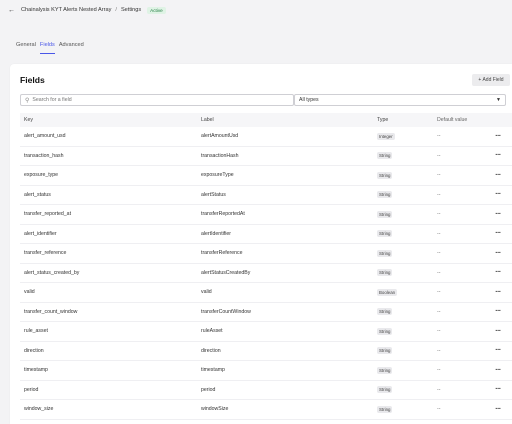  What do you see at coordinates (45, 253) in the screenshot?
I see `field-key: transfer_reference` at bounding box center [45, 253].